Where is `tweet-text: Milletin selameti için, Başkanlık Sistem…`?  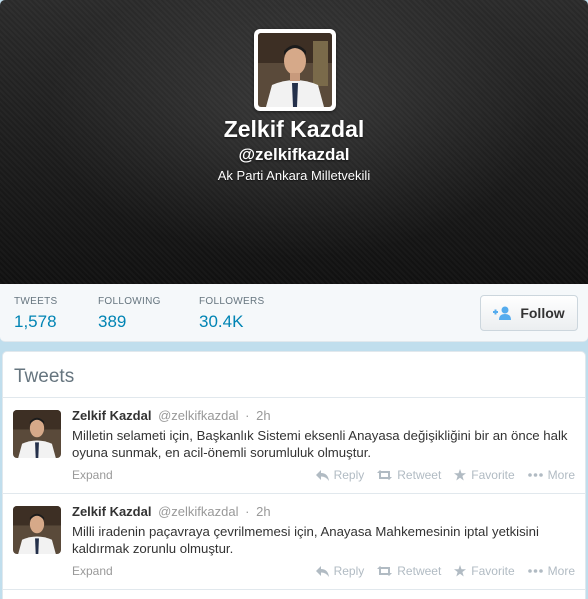 tweet-text: Milletin selameti için, Başkanlık Sistem… is located at coordinates (320, 444).